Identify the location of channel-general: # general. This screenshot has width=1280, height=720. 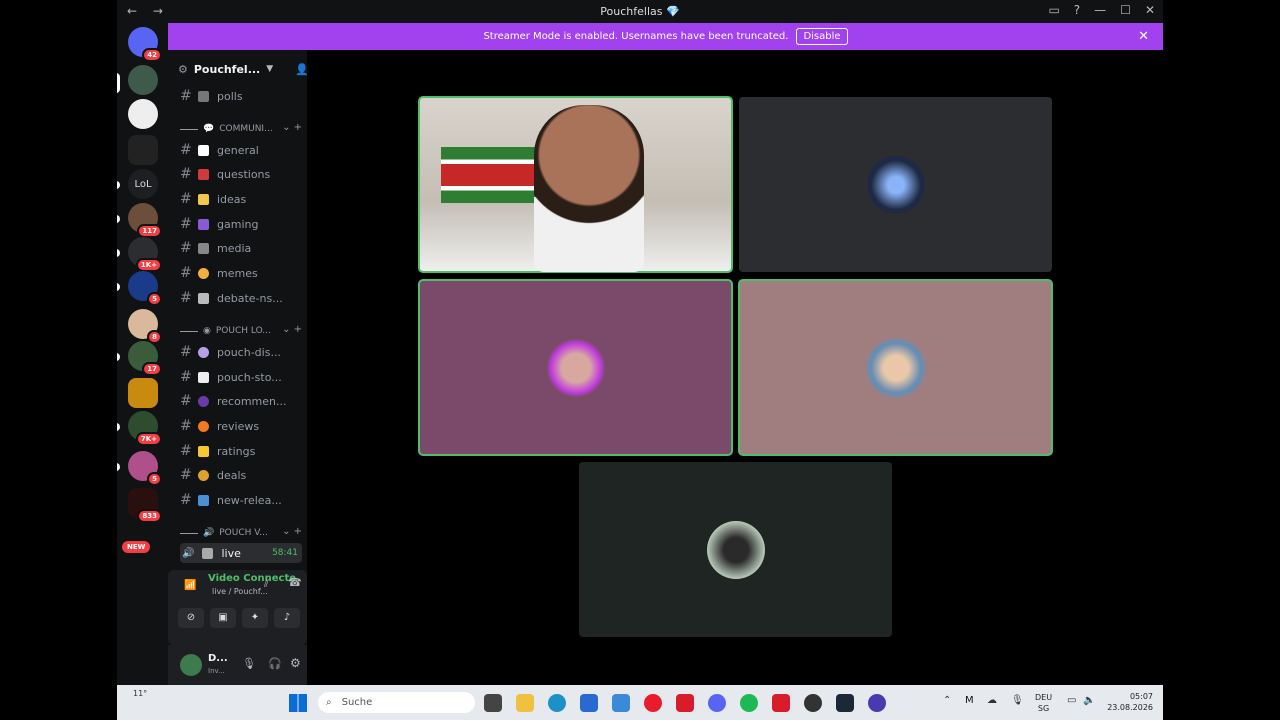
(241, 150).